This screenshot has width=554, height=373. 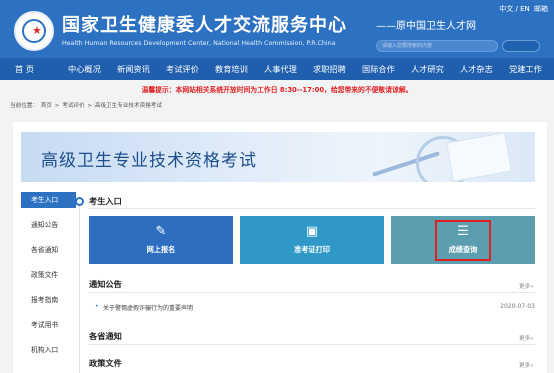 What do you see at coordinates (48, 325) in the screenshot?
I see `tab-books: 考试用书` at bounding box center [48, 325].